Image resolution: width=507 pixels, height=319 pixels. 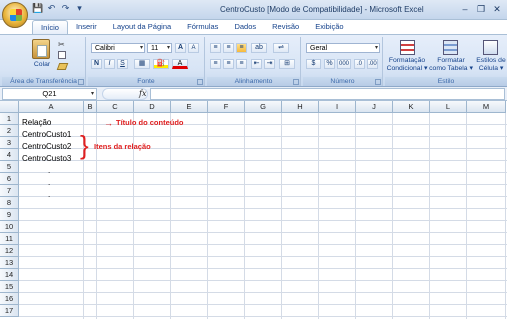 I want to click on save-icon: 💾, so click(x=37, y=8).